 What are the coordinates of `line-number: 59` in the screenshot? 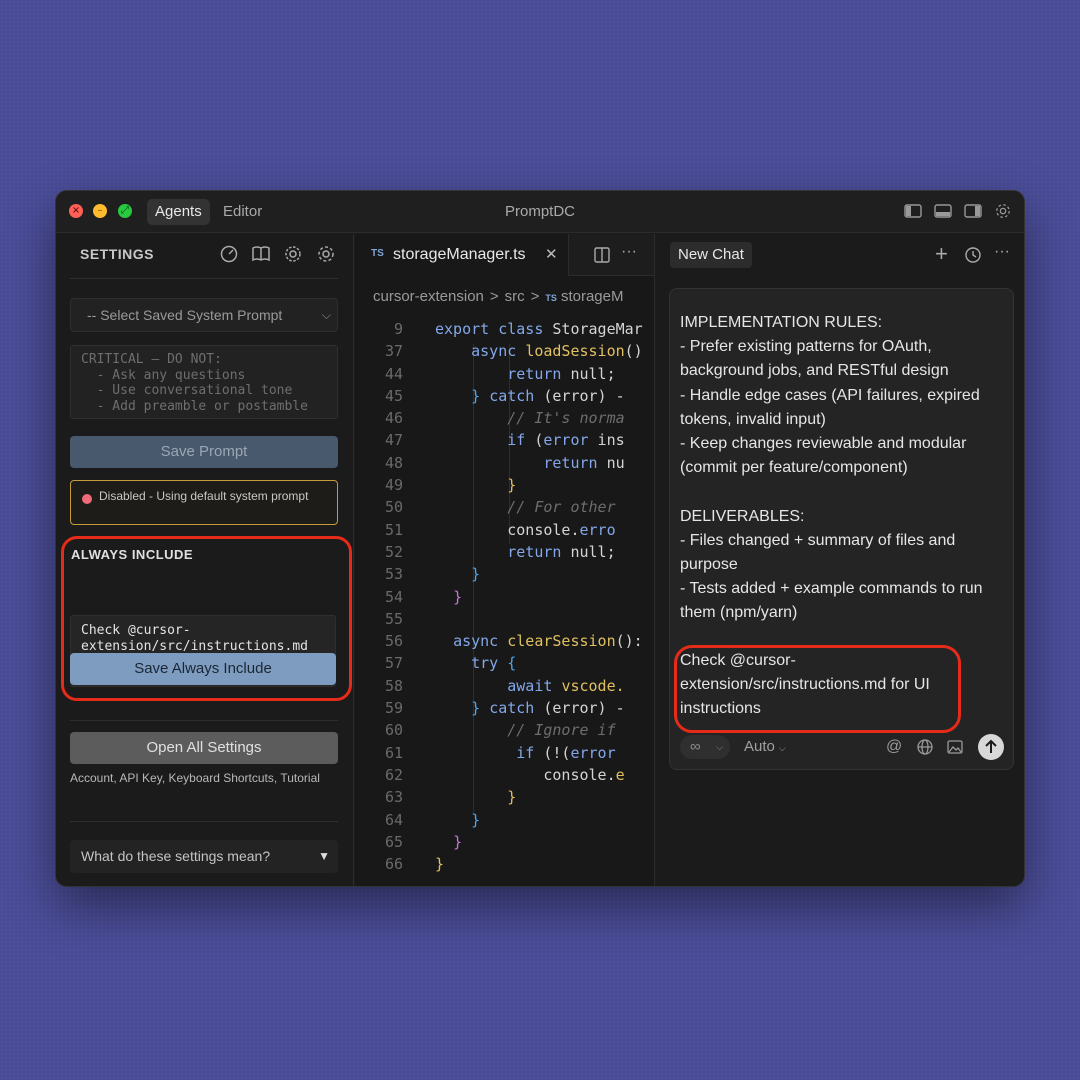 It's located at (393, 708).